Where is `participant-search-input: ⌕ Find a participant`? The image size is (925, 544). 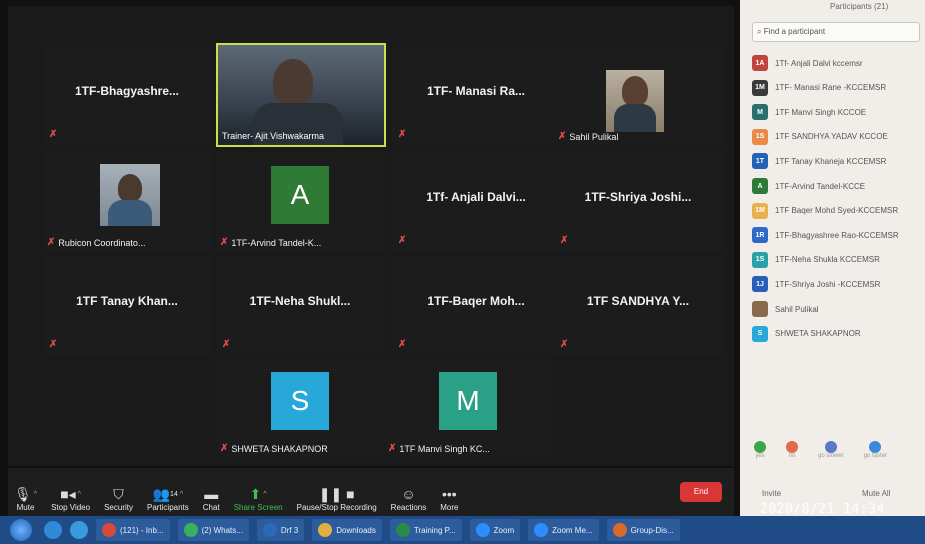 participant-search-input: ⌕ Find a participant is located at coordinates (836, 32).